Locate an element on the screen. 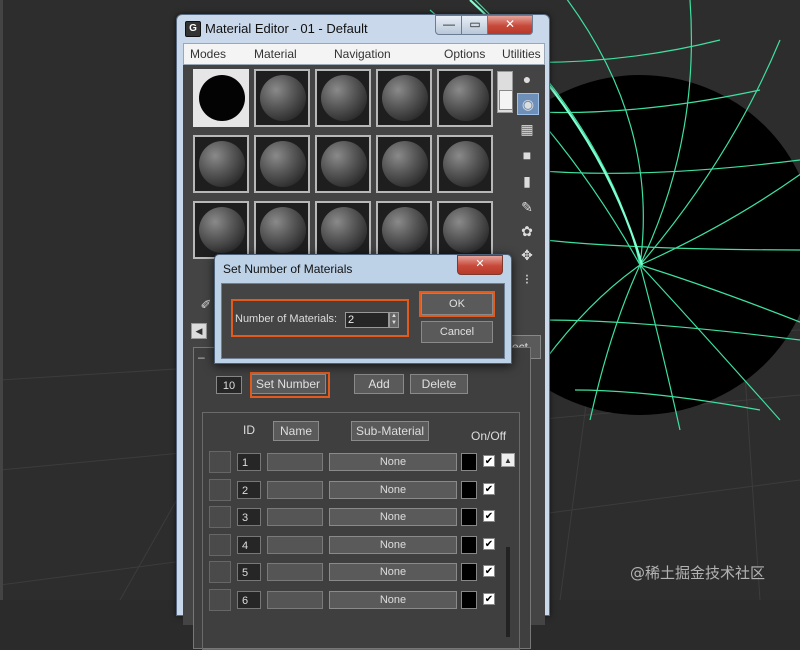 This screenshot has height=650, width=800. menu-navigation: Navigation is located at coordinates (362, 54).